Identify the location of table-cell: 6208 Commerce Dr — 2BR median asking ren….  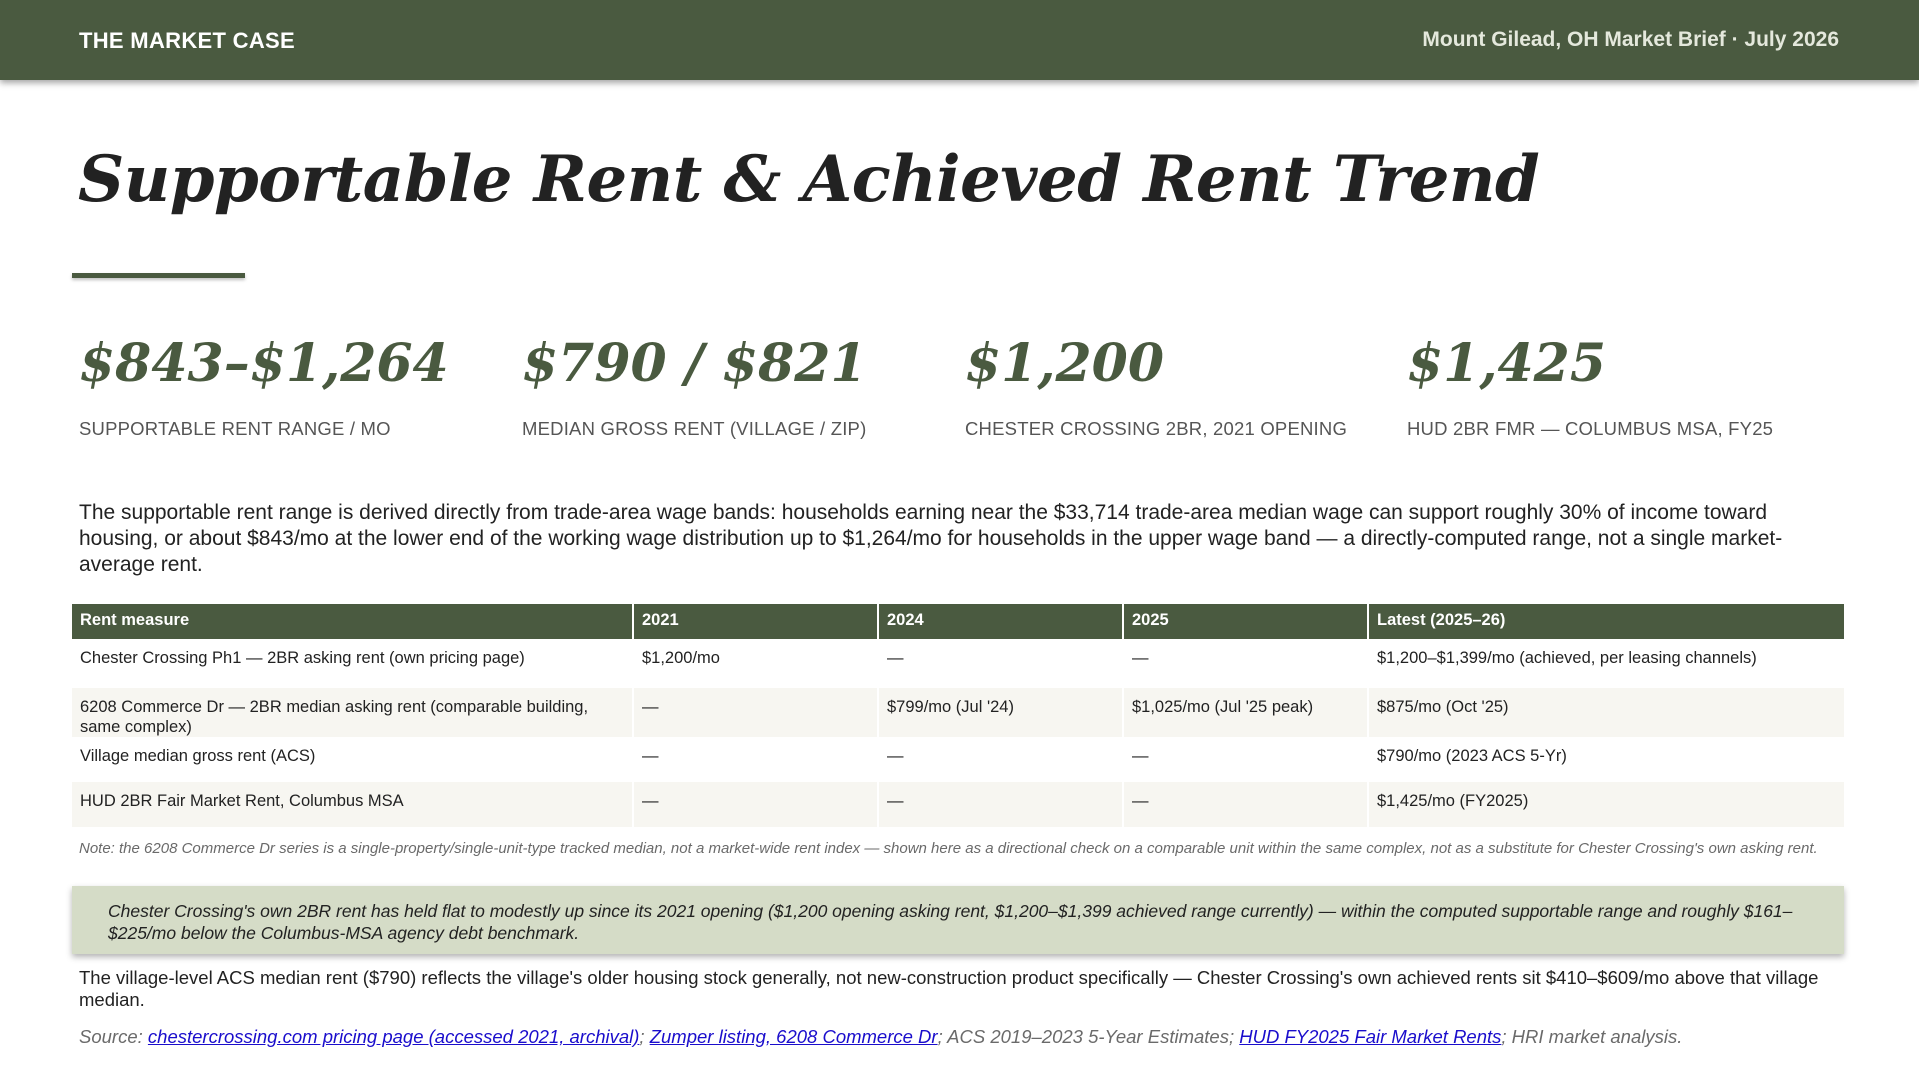
(353, 712).